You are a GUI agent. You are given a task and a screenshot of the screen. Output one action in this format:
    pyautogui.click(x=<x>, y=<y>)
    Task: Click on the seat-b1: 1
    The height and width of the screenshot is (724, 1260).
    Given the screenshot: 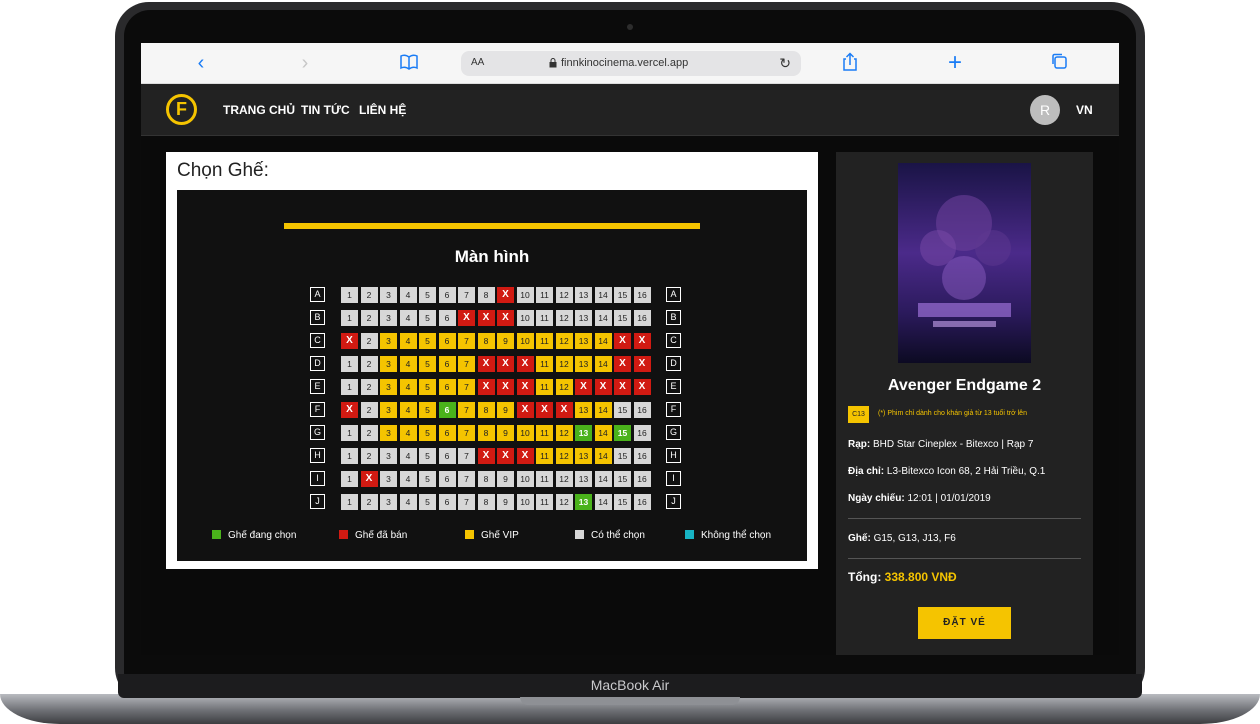 What is the action you would take?
    pyautogui.click(x=349, y=318)
    